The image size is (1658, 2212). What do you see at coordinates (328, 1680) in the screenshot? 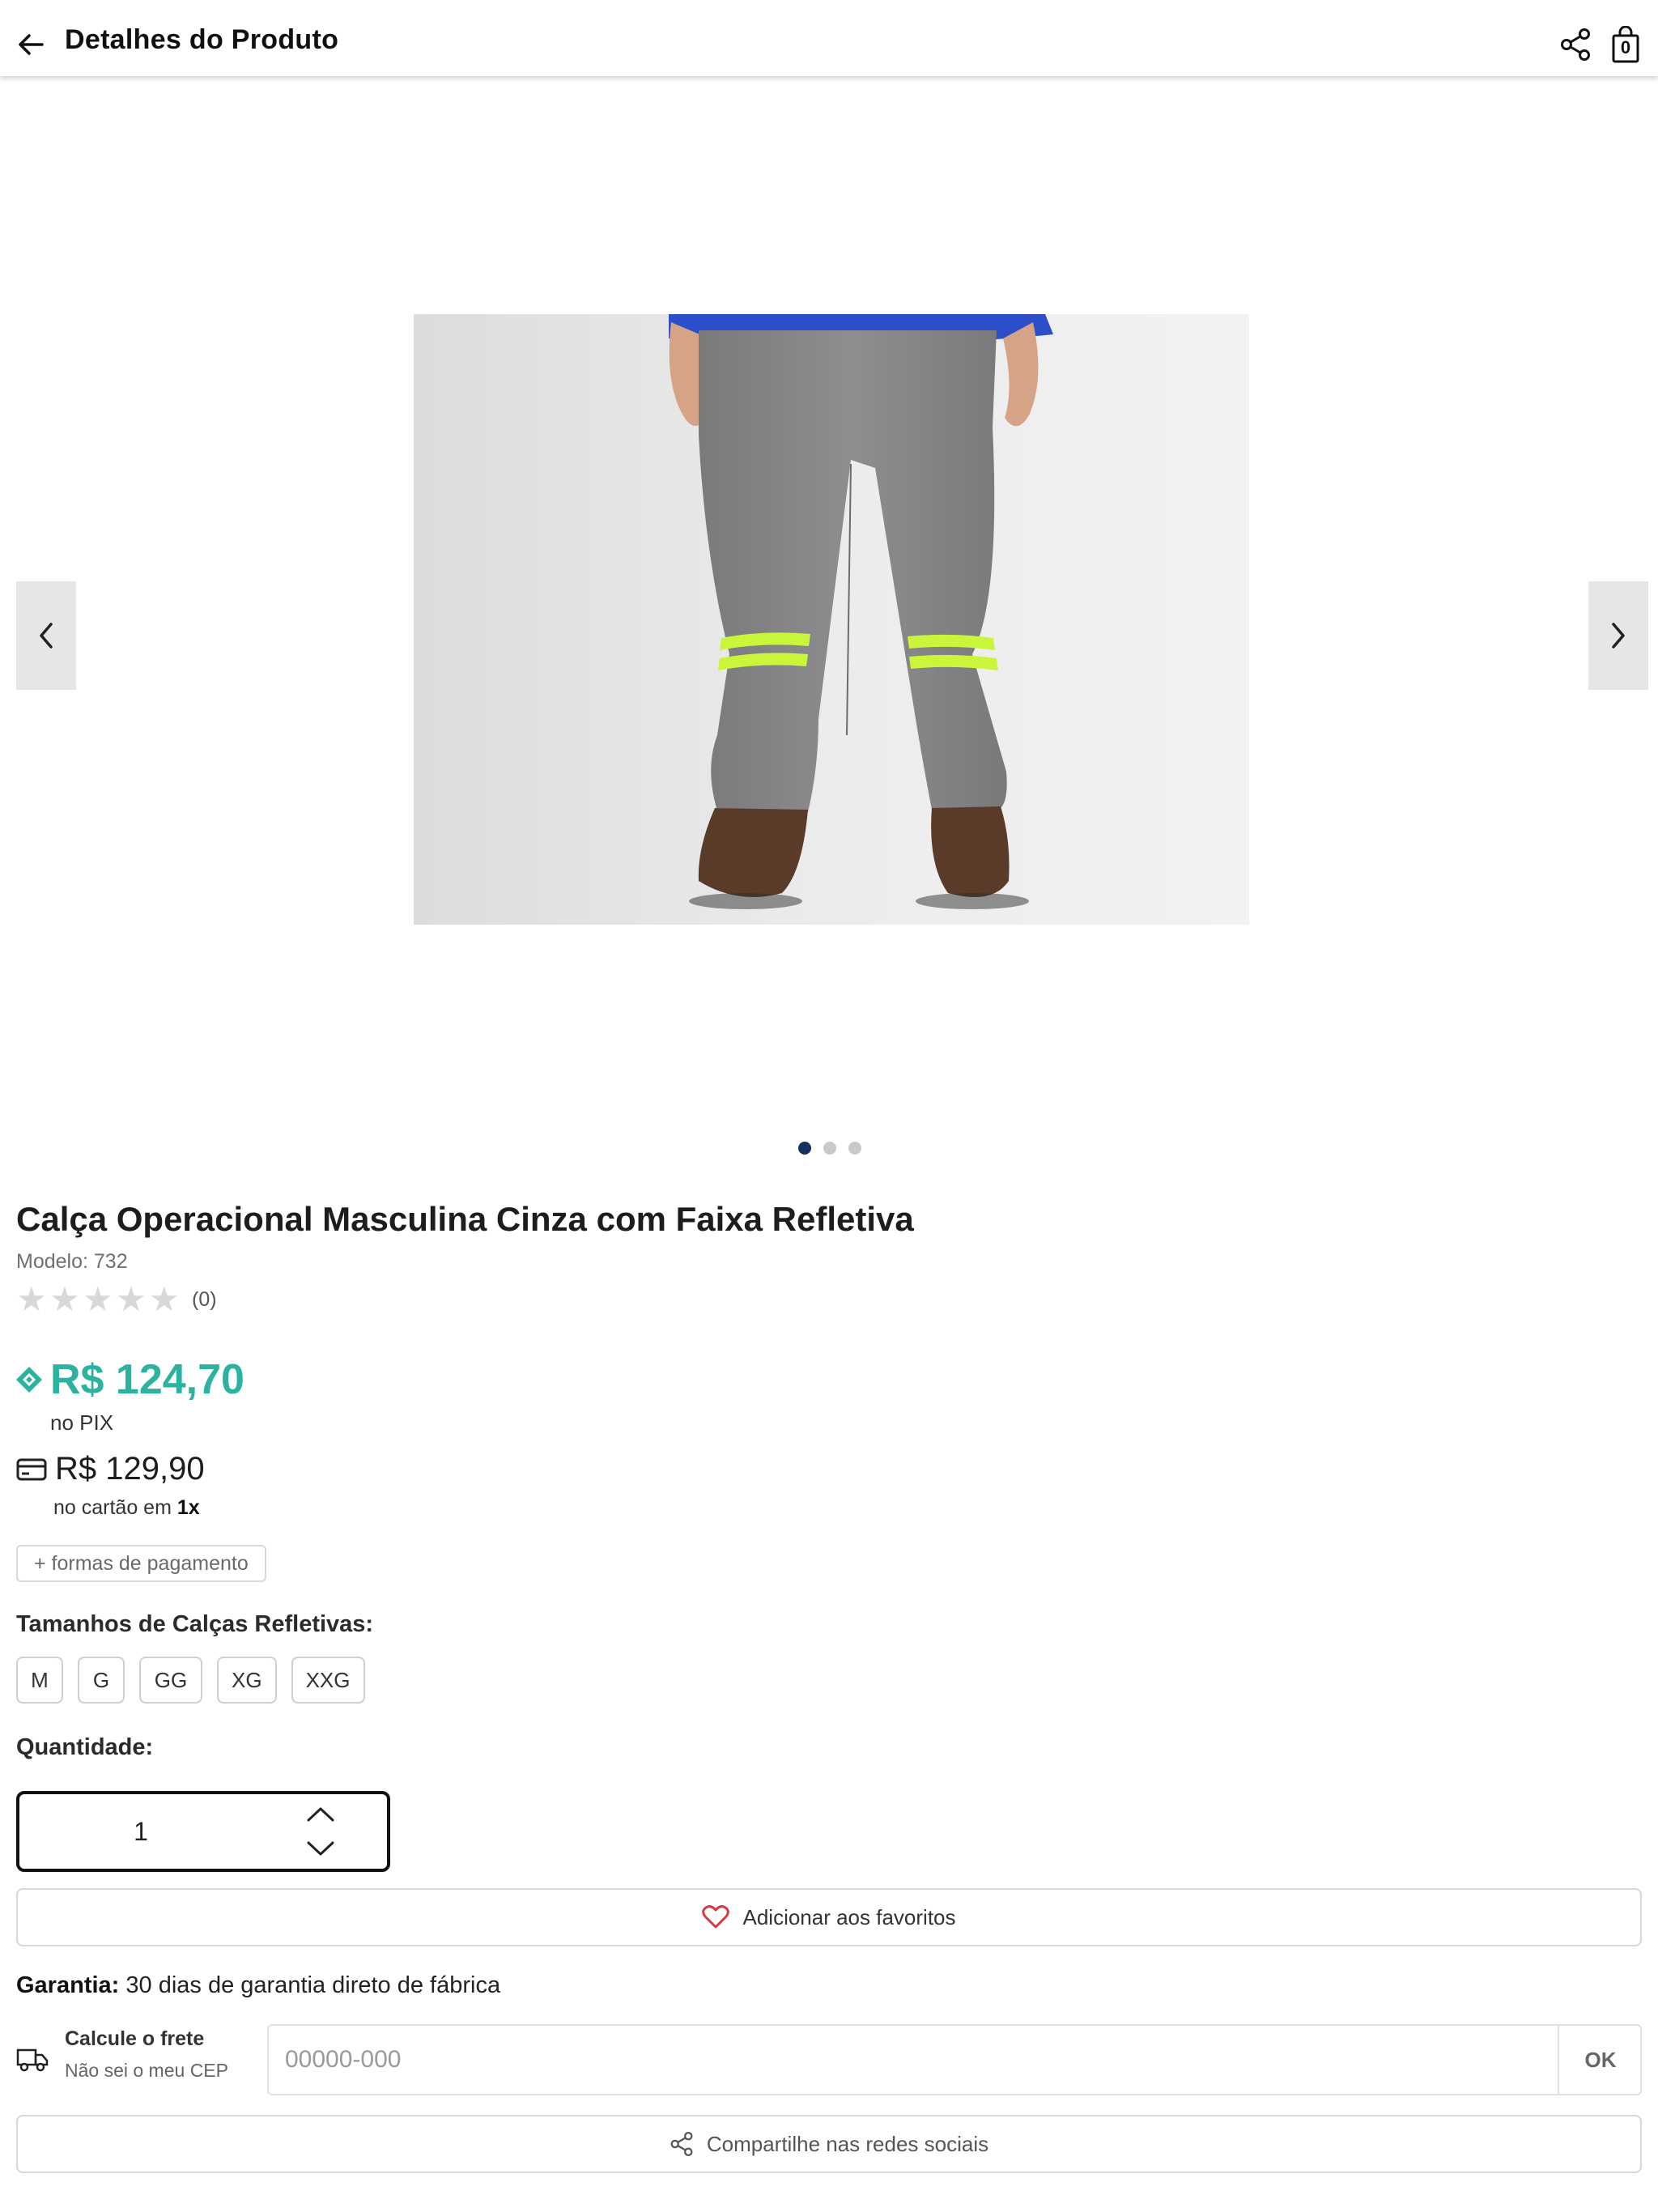
I see `size-option-xxg: XXG` at bounding box center [328, 1680].